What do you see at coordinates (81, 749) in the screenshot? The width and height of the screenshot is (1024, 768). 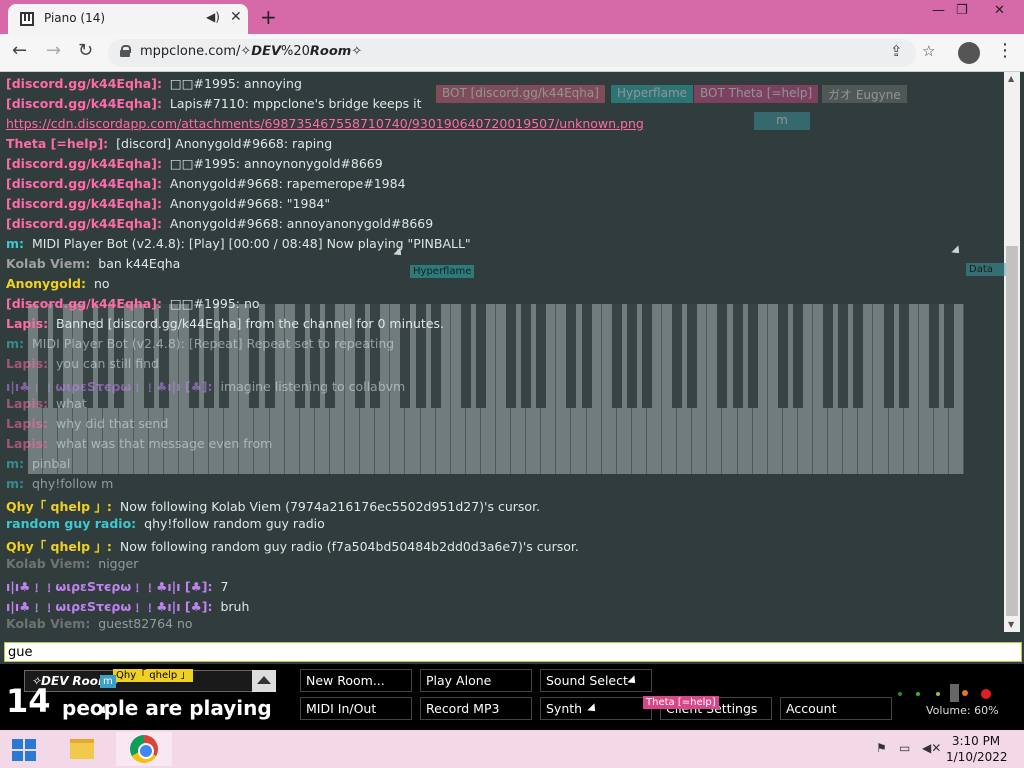 I see `file-explorer-icon` at bounding box center [81, 749].